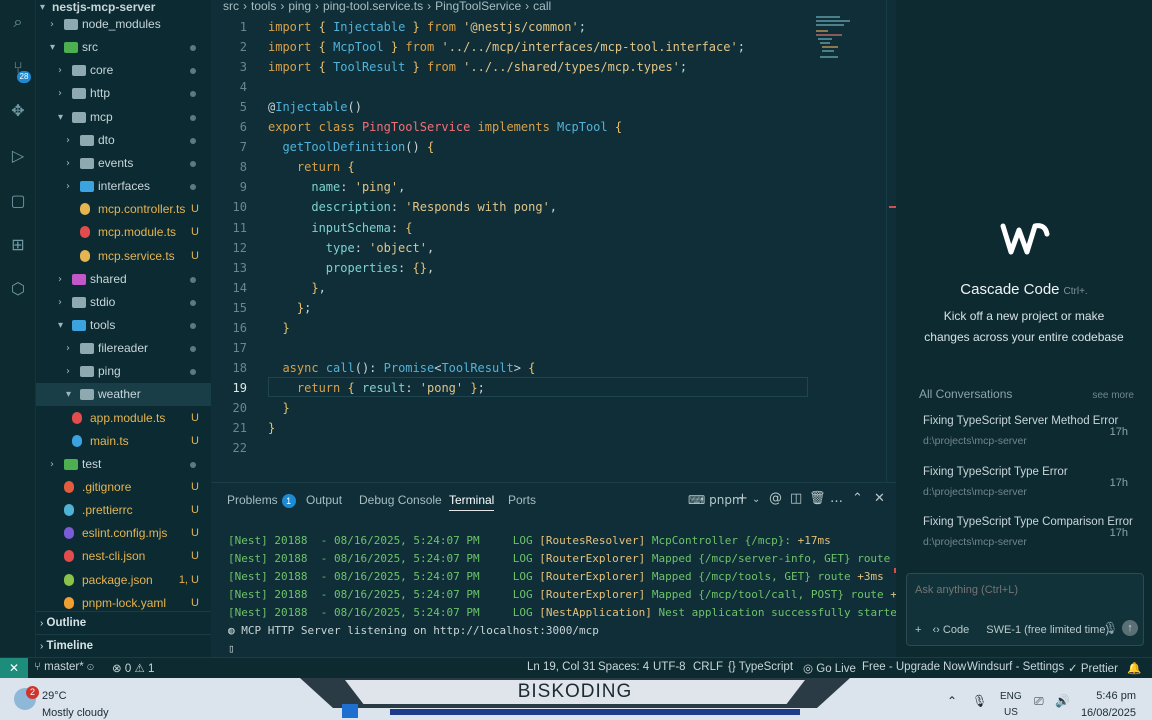 The image size is (1152, 720). What do you see at coordinates (511, 388) in the screenshot?
I see `code-line: 19 return { result: 'pong' };` at bounding box center [511, 388].